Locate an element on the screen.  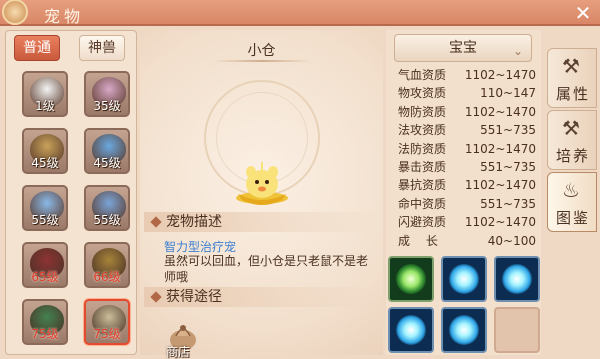
side-tab-label: 属性 is located at coordinates (572, 94).